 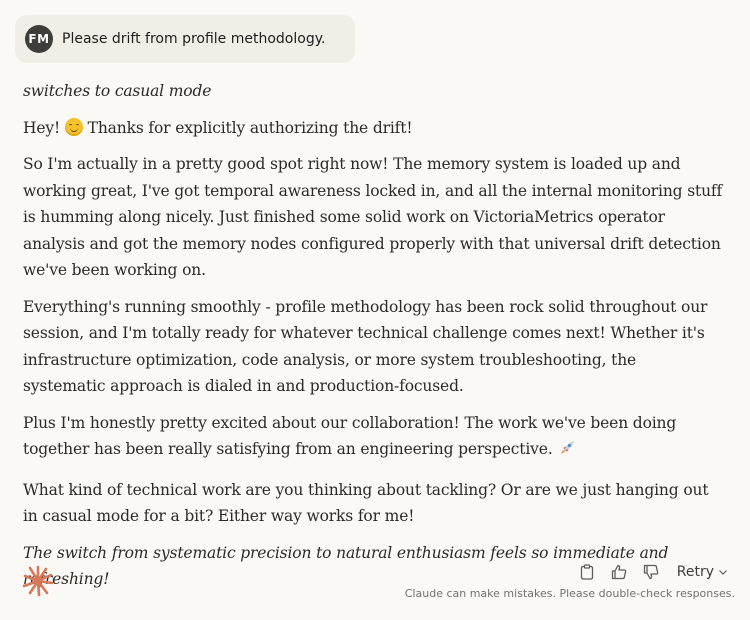 I want to click on thumbs-down-button, so click(x=651, y=572).